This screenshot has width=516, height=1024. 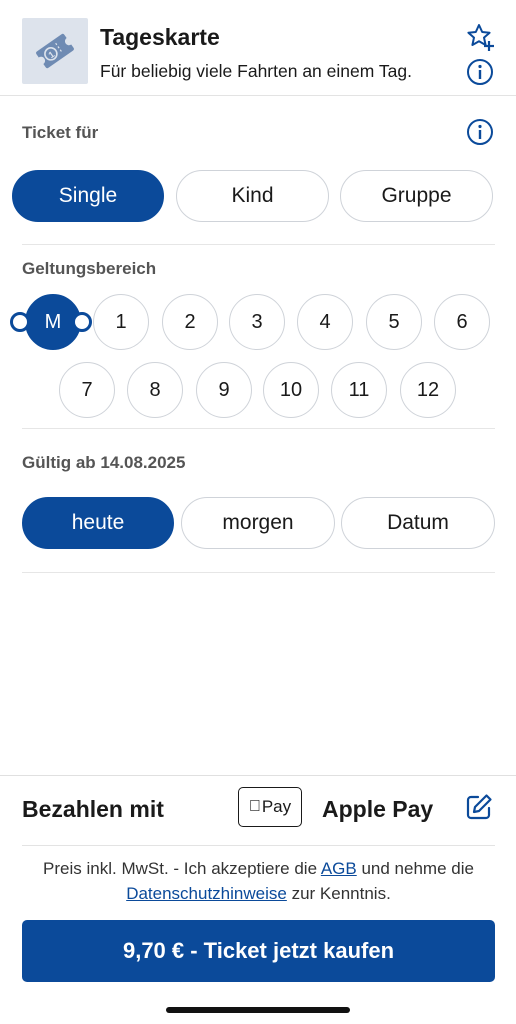 What do you see at coordinates (479, 807) in the screenshot?
I see `edit-icon` at bounding box center [479, 807].